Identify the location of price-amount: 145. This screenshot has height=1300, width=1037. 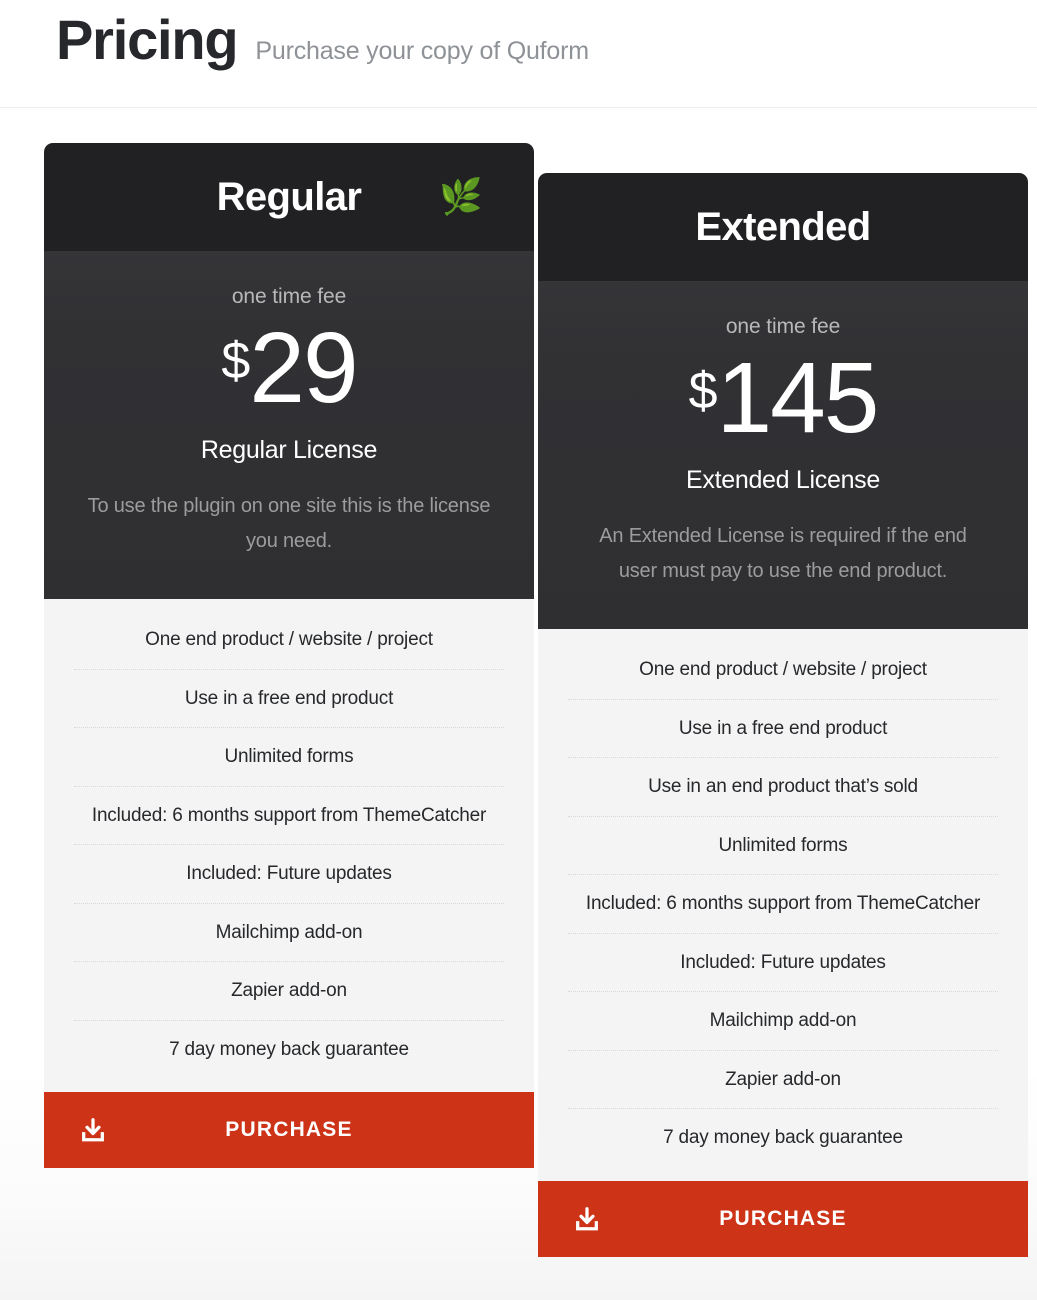
(798, 398).